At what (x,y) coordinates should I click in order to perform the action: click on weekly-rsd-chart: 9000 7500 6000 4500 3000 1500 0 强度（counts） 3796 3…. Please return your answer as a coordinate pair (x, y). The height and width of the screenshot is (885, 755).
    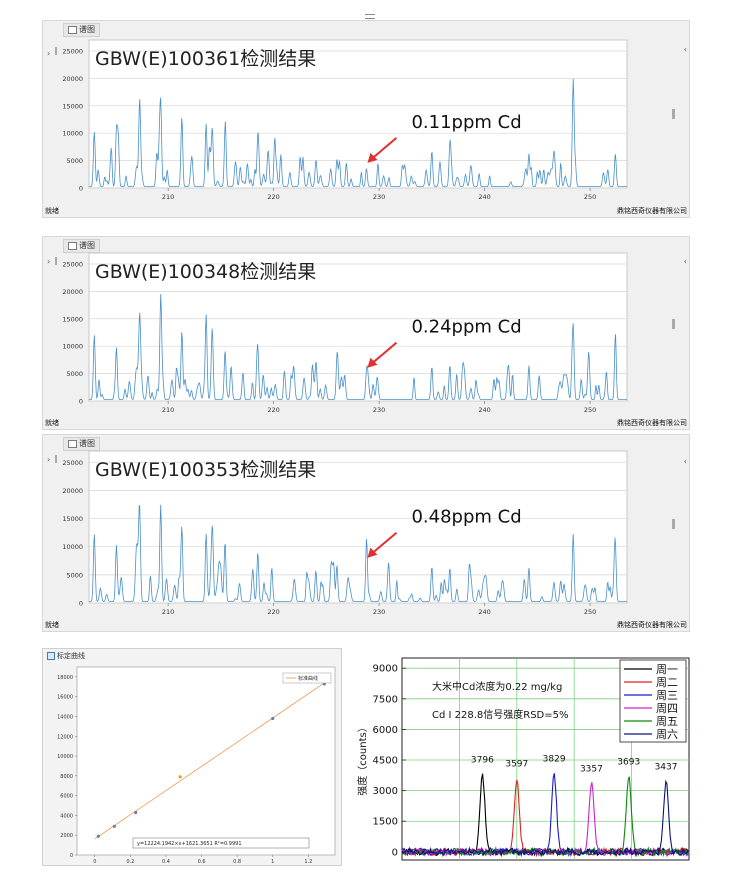
    Looking at the image, I should click on (523, 759).